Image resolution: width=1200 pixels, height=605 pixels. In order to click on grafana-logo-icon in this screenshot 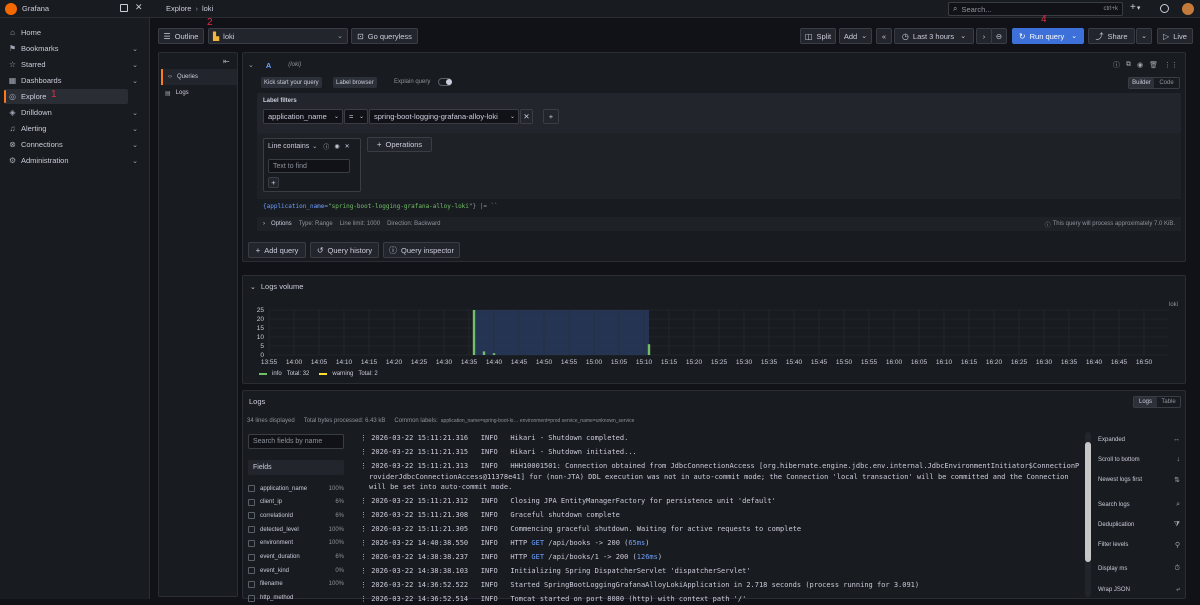, I will do `click(11, 9)`.